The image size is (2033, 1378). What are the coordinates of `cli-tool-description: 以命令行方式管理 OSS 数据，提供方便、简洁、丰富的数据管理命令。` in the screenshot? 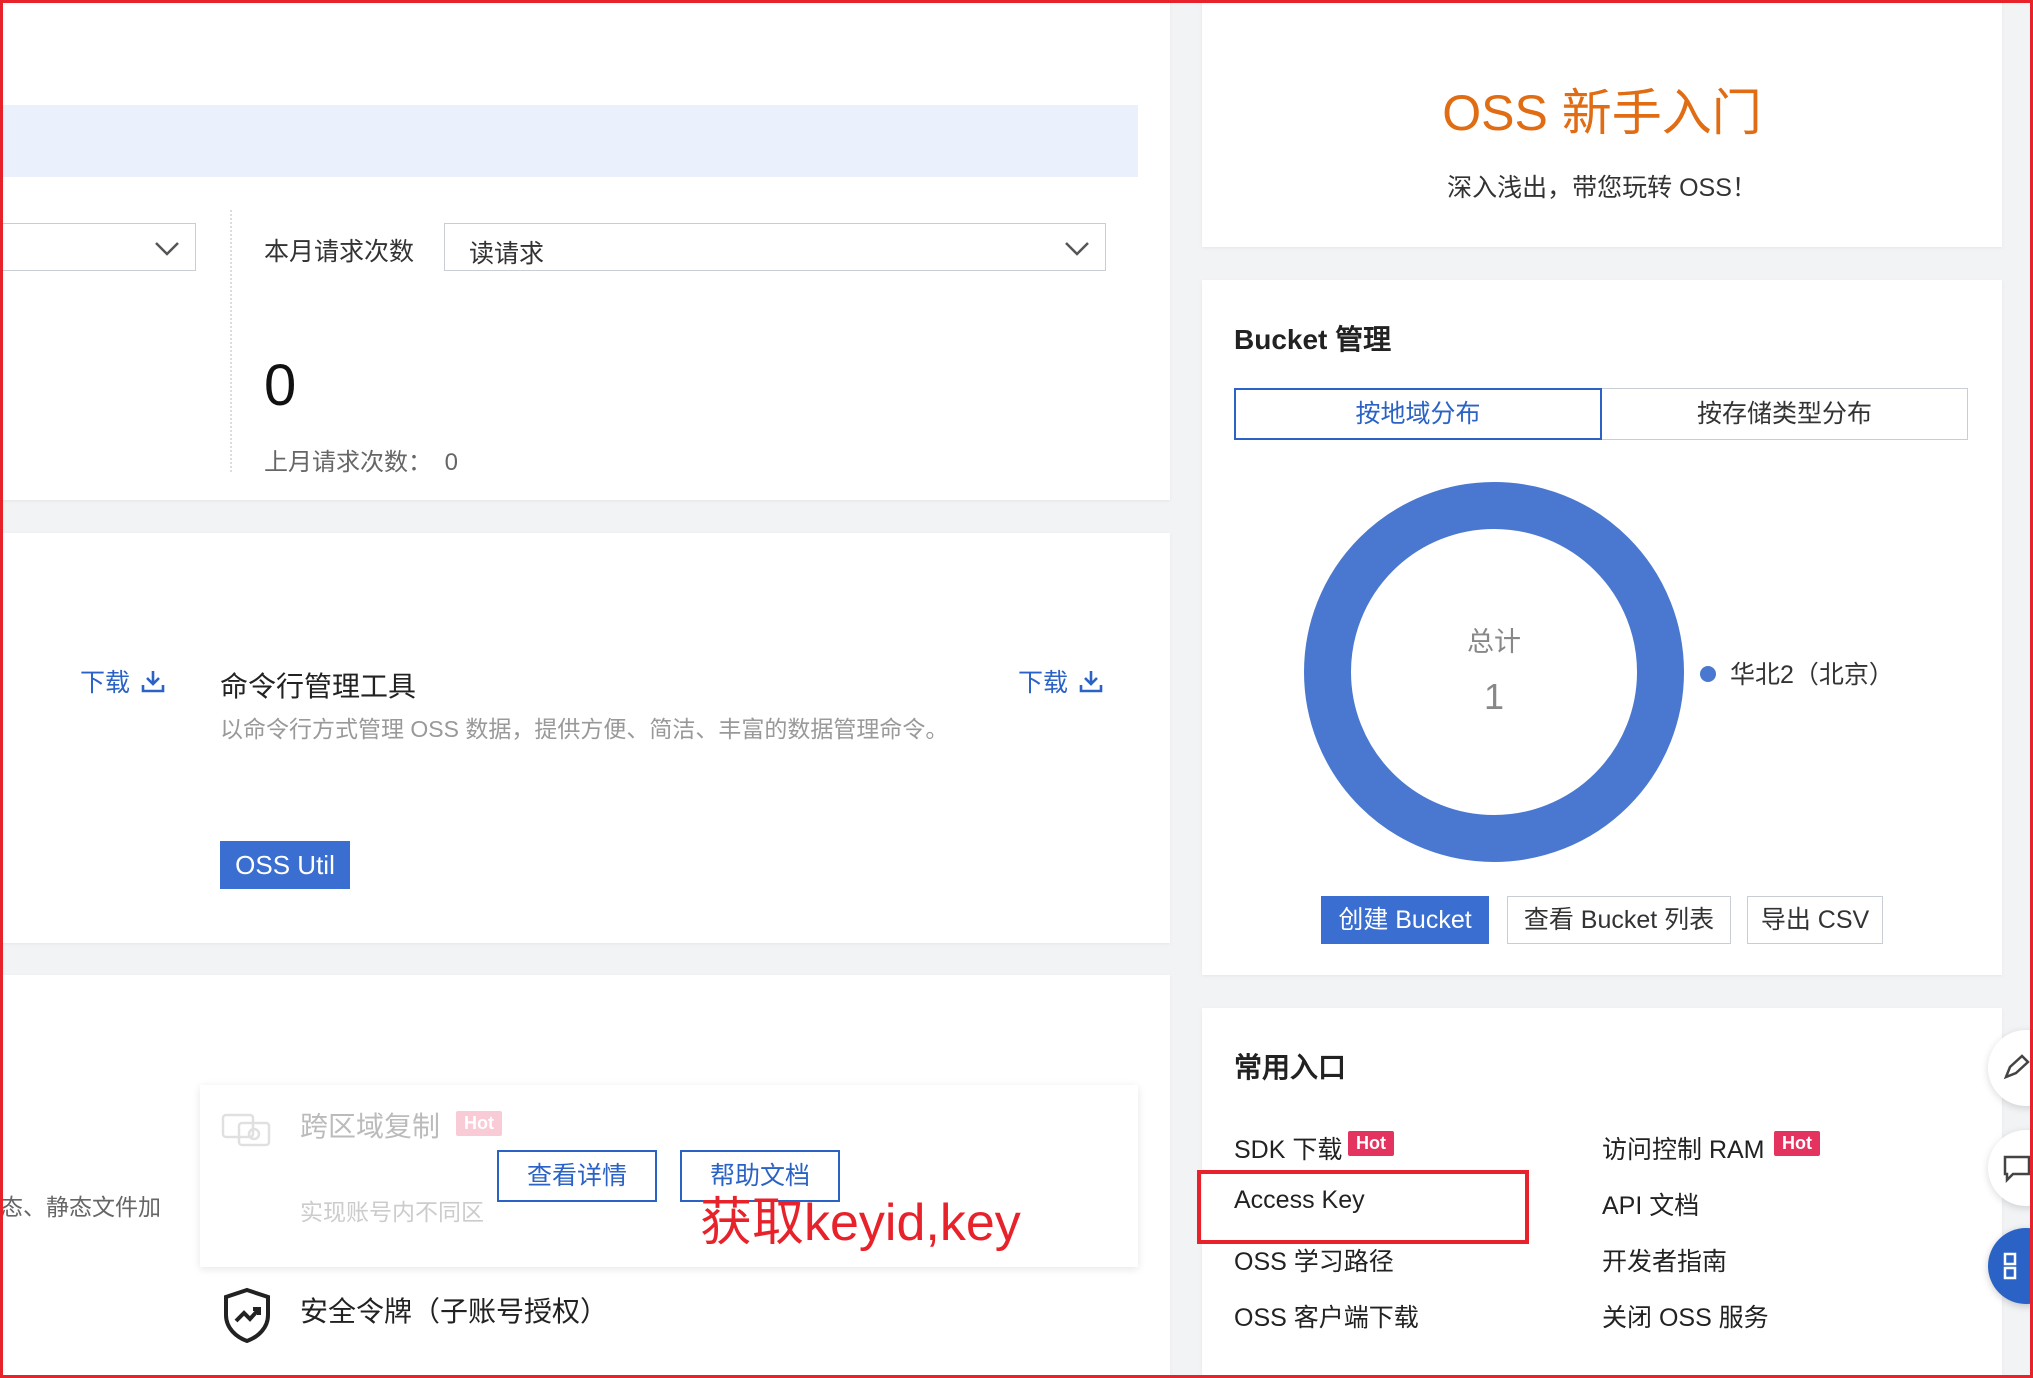 It's located at (584, 729).